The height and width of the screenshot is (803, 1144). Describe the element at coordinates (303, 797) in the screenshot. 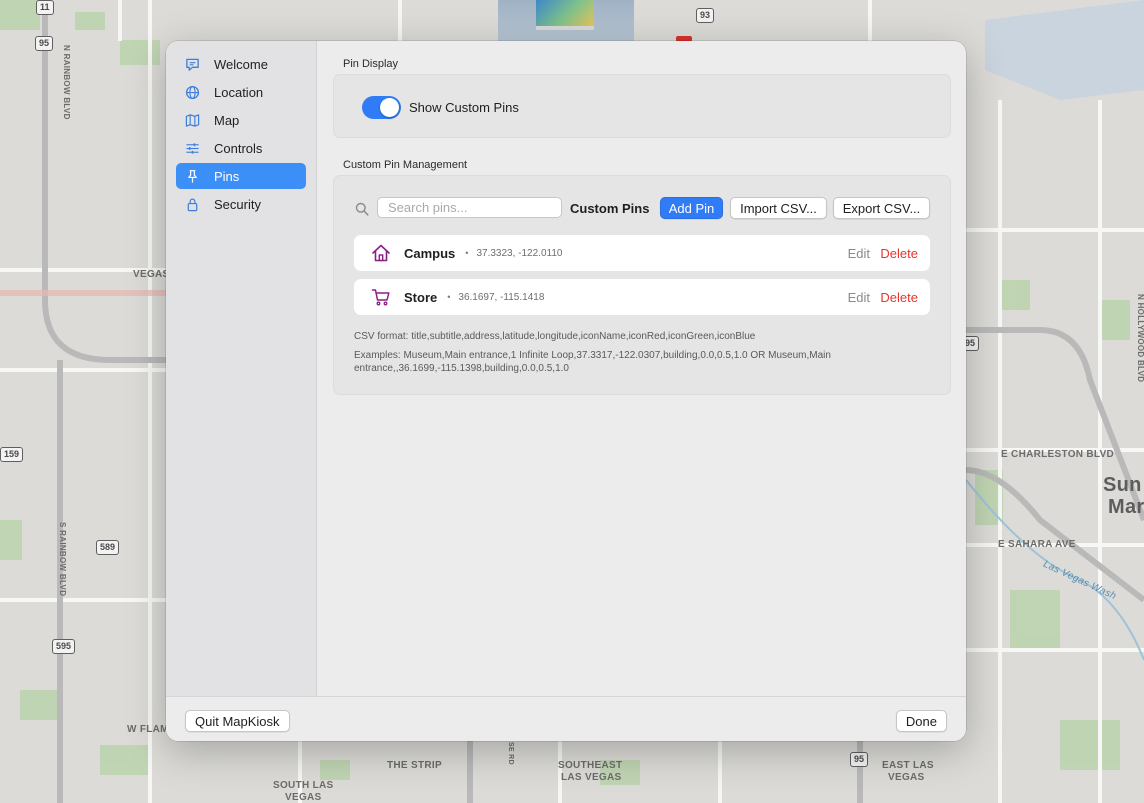

I see `map-label-south-las-2: VEGAS` at that location.